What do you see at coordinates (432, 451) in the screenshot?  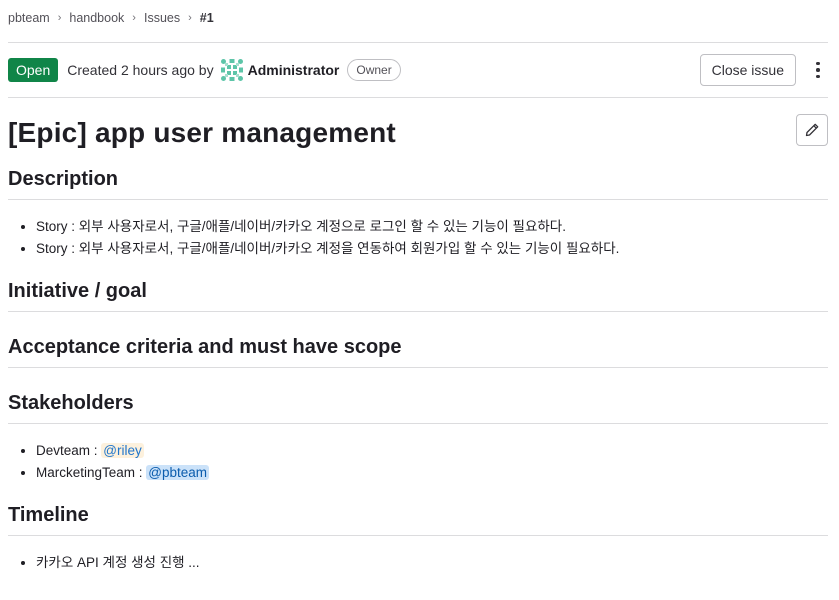 I see `list-item: Devteam : @riley` at bounding box center [432, 451].